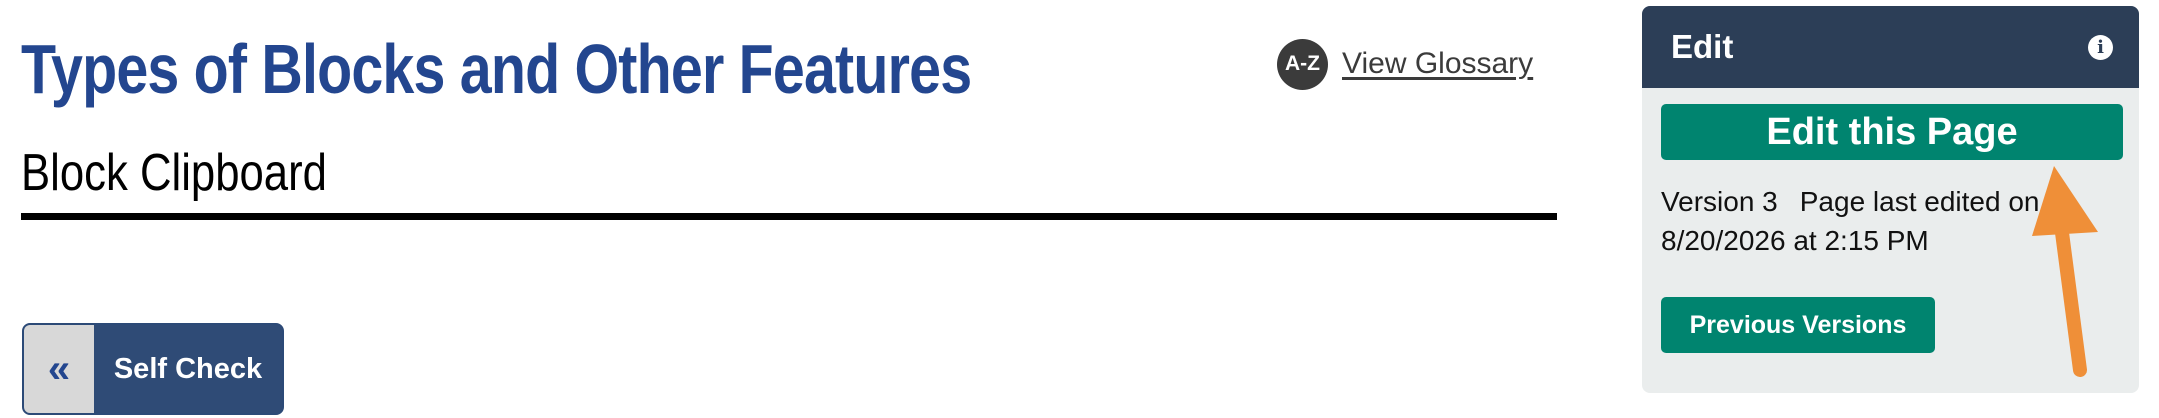 The height and width of the screenshot is (418, 2159). What do you see at coordinates (496, 69) in the screenshot?
I see `page-title: Types of Blocks and Other Features` at bounding box center [496, 69].